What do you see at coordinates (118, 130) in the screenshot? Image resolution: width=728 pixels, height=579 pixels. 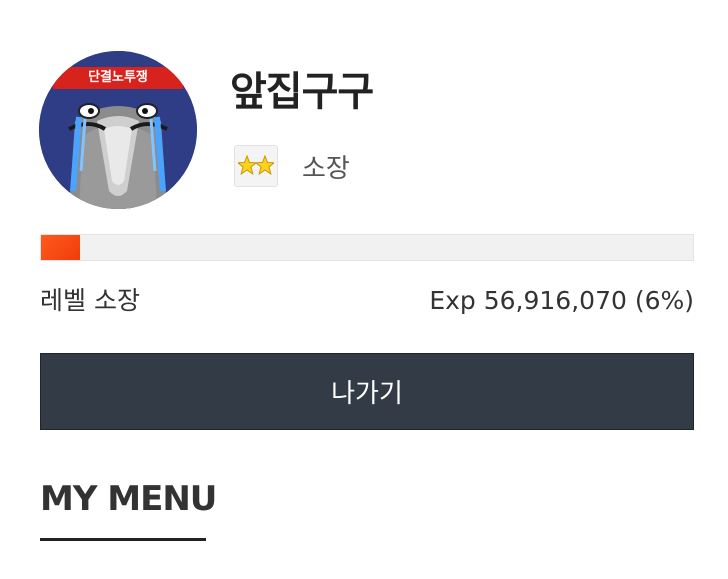 I see `avatar: 단결노투쟁` at bounding box center [118, 130].